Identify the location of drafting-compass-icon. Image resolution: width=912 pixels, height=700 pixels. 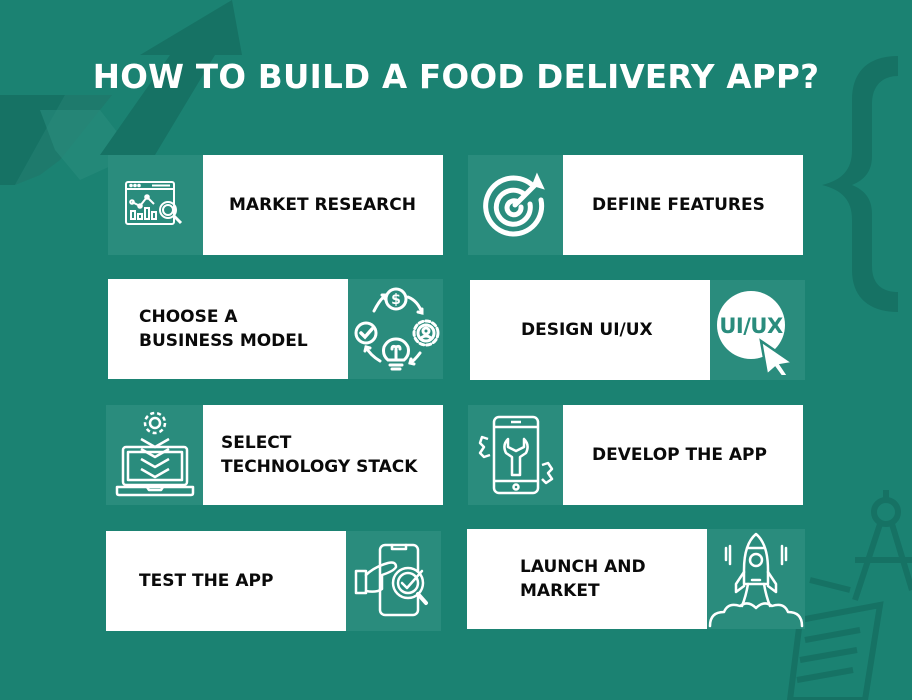
(882, 545).